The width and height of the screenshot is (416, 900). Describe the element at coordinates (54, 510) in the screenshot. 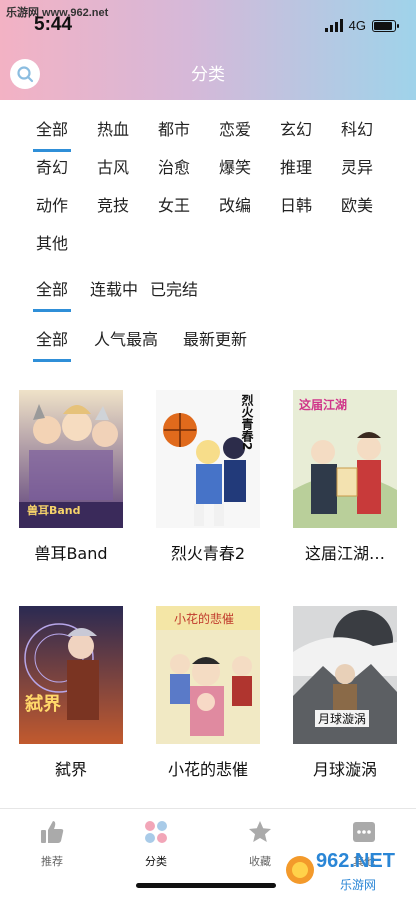

I see `comic-cover-text: 兽耳Band` at that location.